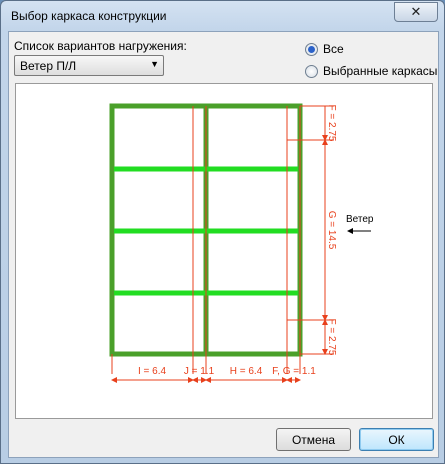 Image resolution: width=445 pixels, height=464 pixels. Describe the element at coordinates (313, 439) in the screenshot. I see `cancel-button: Отмена` at that location.